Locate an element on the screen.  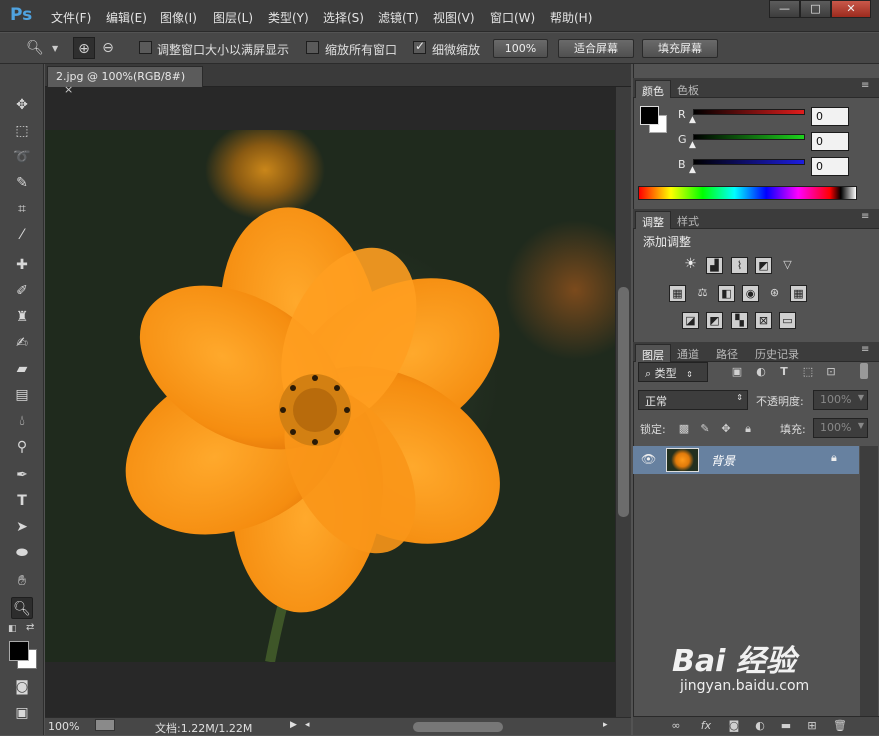
new-adjustment-layer-icon: ◐ is located at coordinates (760, 726).